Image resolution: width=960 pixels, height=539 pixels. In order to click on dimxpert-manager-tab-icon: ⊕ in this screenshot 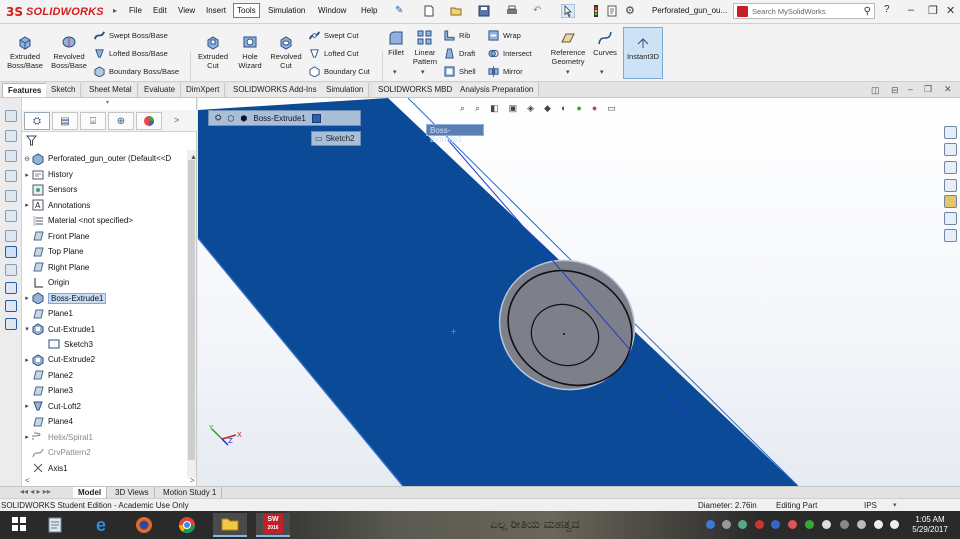, I will do `click(121, 121)`.